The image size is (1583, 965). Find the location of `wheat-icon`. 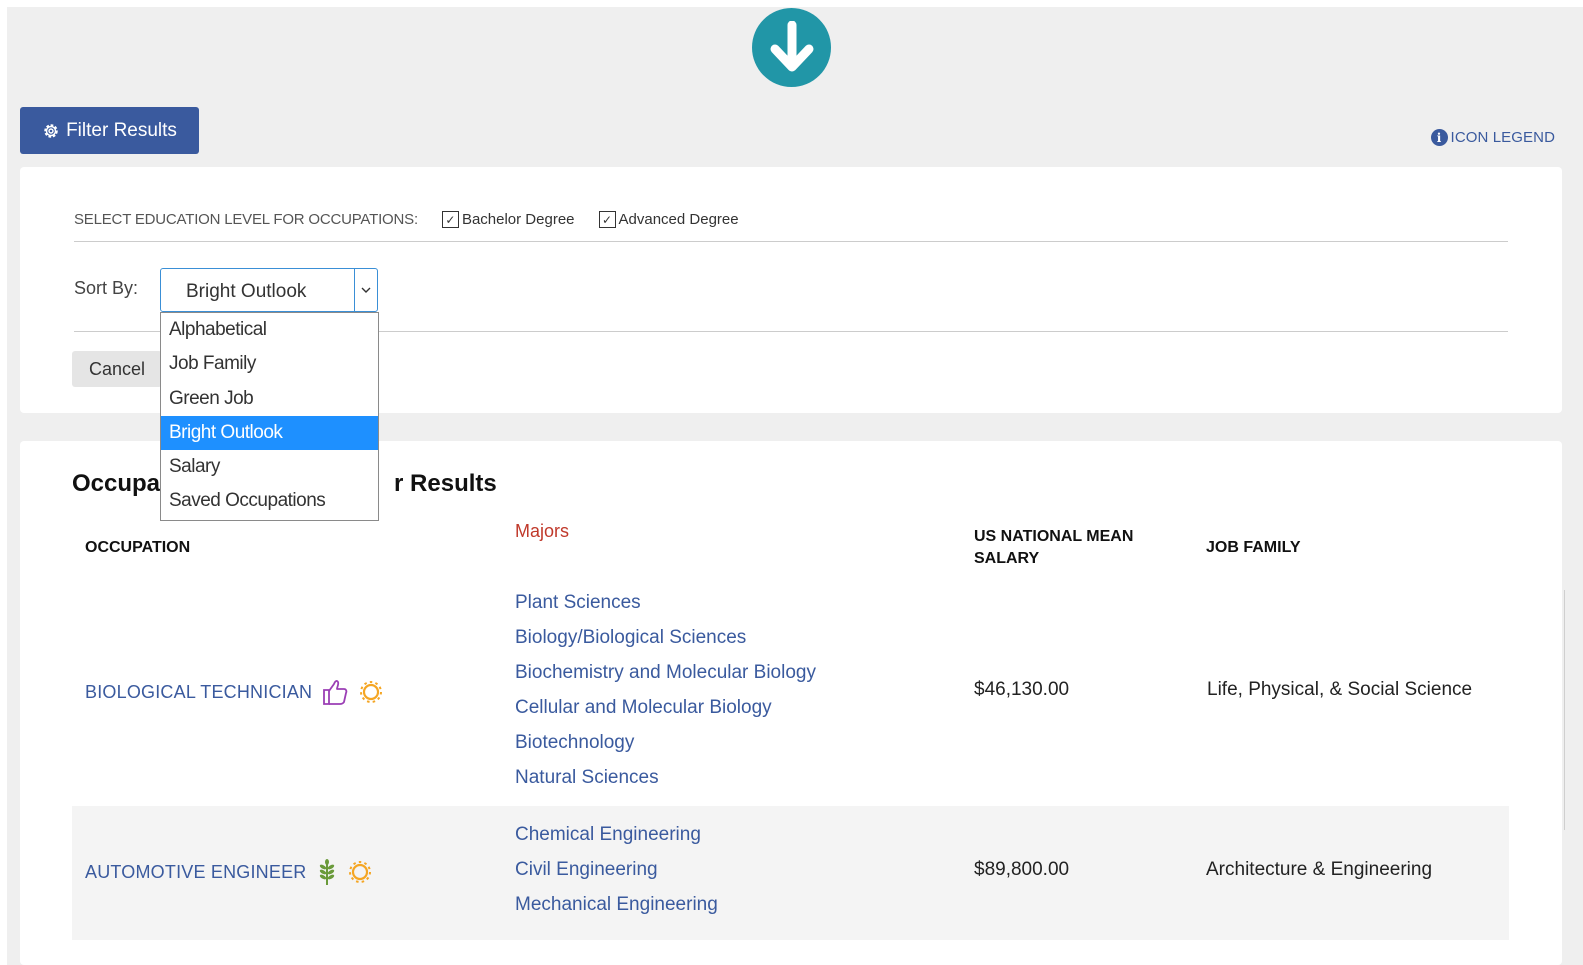

wheat-icon is located at coordinates (327, 872).